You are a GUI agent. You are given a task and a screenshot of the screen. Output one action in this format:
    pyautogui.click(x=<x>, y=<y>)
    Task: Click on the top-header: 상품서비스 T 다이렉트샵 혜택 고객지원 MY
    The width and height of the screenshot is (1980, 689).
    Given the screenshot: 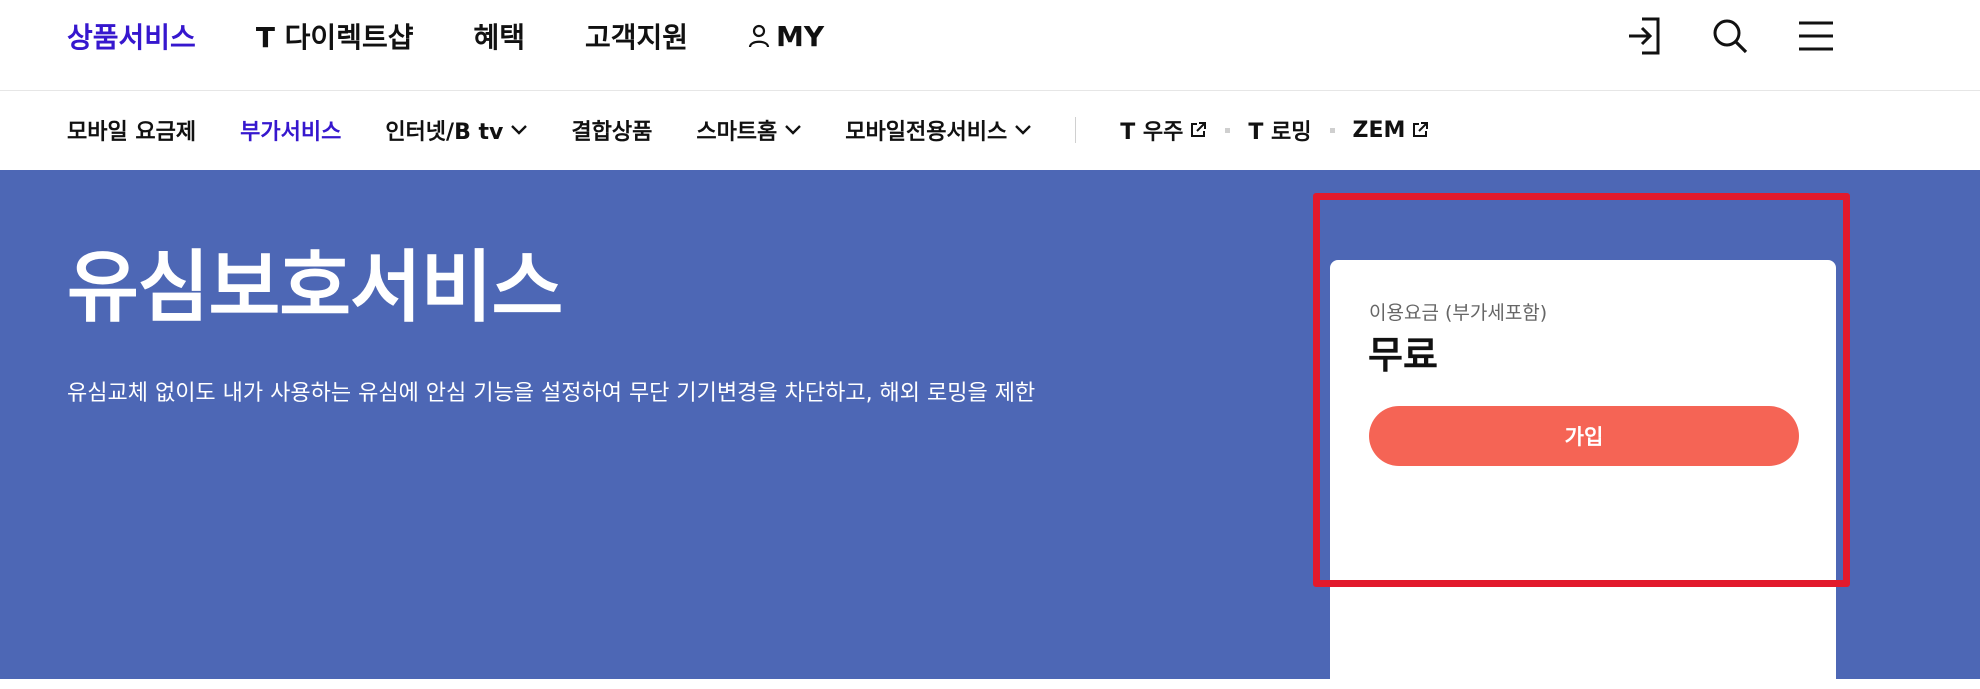 What is the action you would take?
    pyautogui.click(x=990, y=45)
    